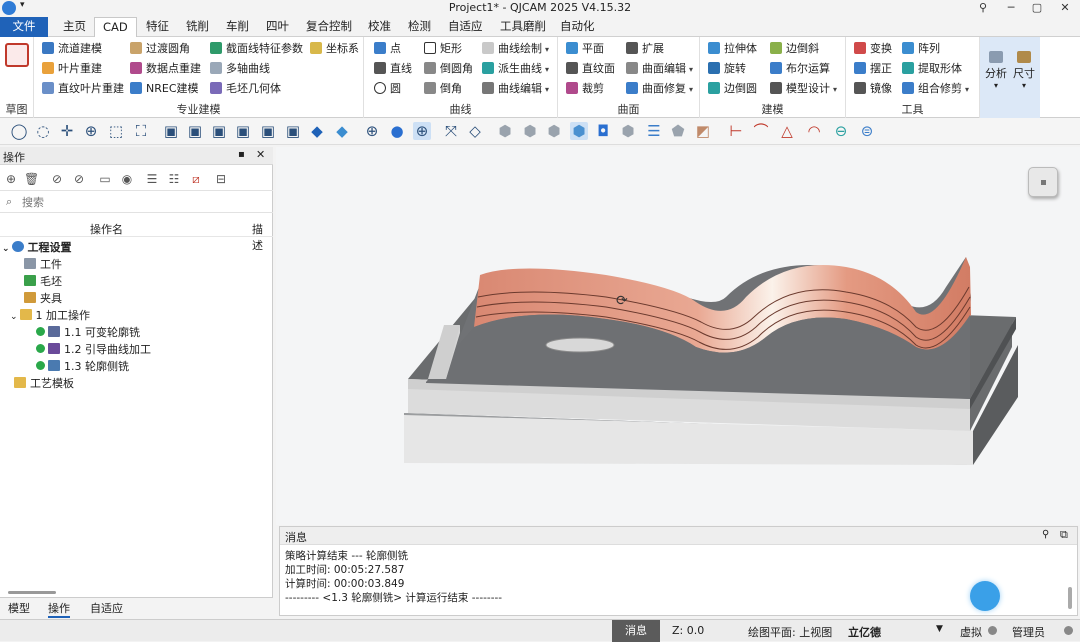 The width and height of the screenshot is (1080, 642). What do you see at coordinates (260, 154) in the screenshot?
I see `panel-close-icon: ✕` at bounding box center [260, 154].